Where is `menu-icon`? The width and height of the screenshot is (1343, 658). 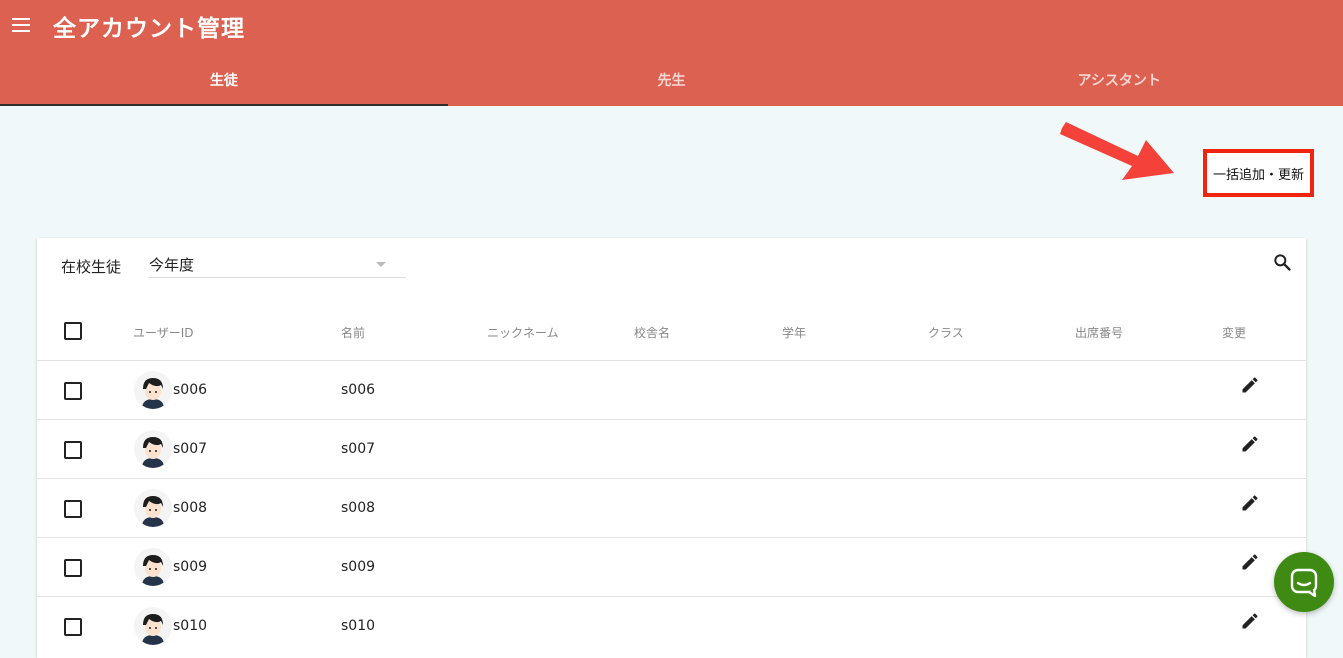
menu-icon is located at coordinates (22, 26).